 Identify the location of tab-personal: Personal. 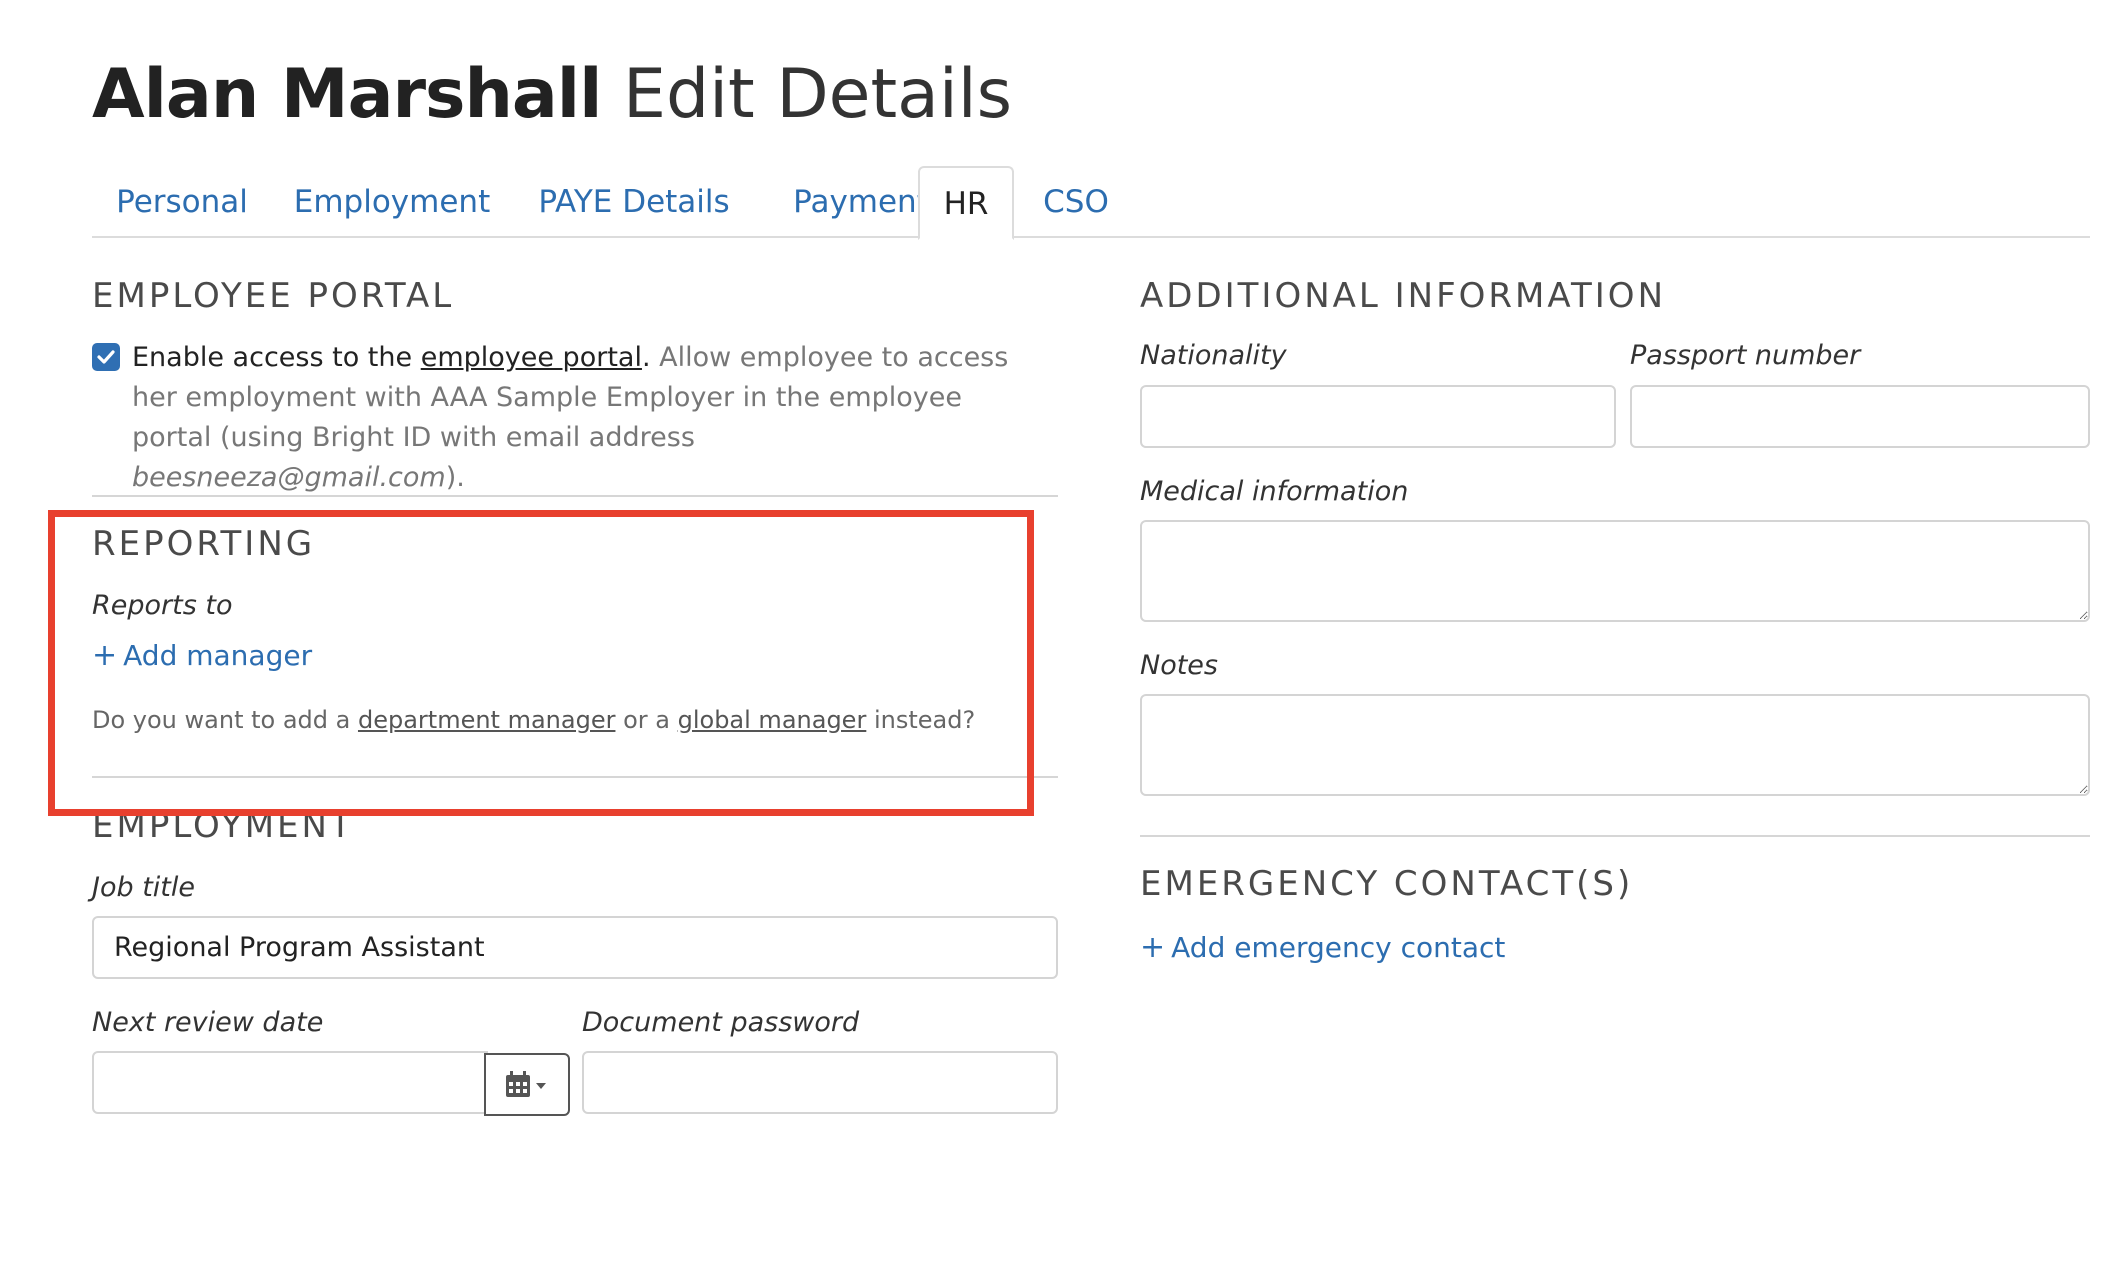
(182, 202).